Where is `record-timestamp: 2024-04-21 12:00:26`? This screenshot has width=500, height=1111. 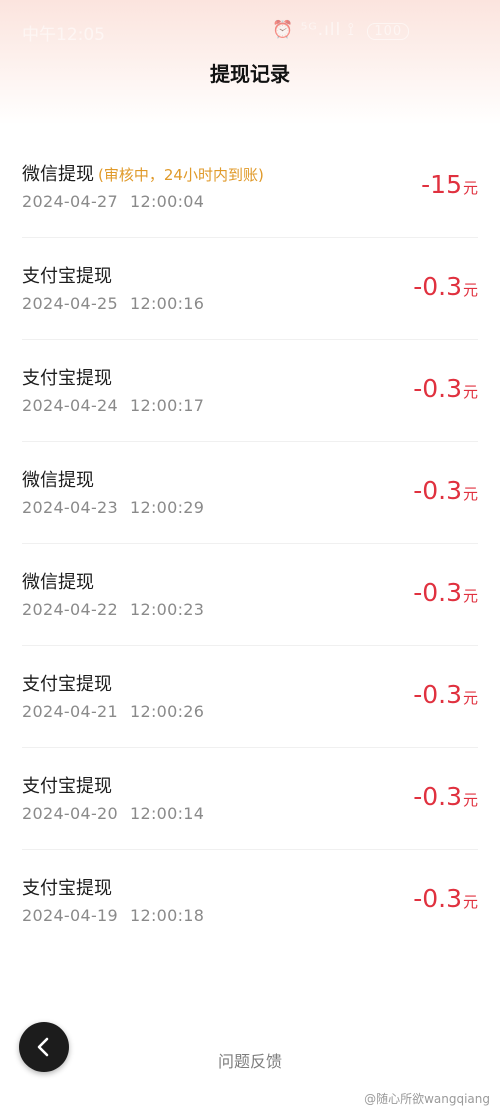 record-timestamp: 2024-04-21 12:00:26 is located at coordinates (113, 711).